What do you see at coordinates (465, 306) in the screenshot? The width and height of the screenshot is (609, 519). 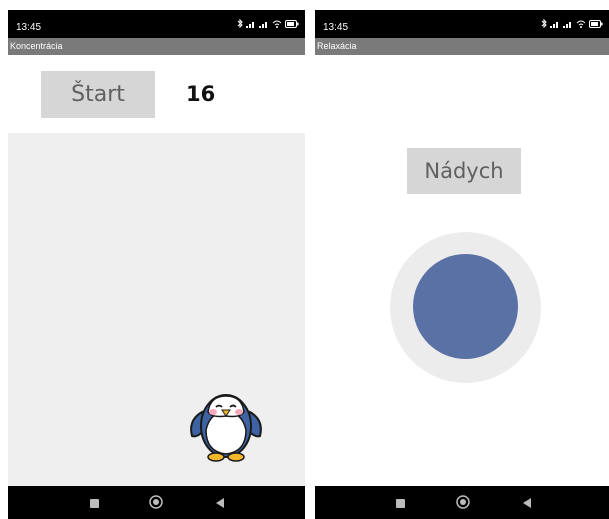 I see `breathing-circle` at bounding box center [465, 306].